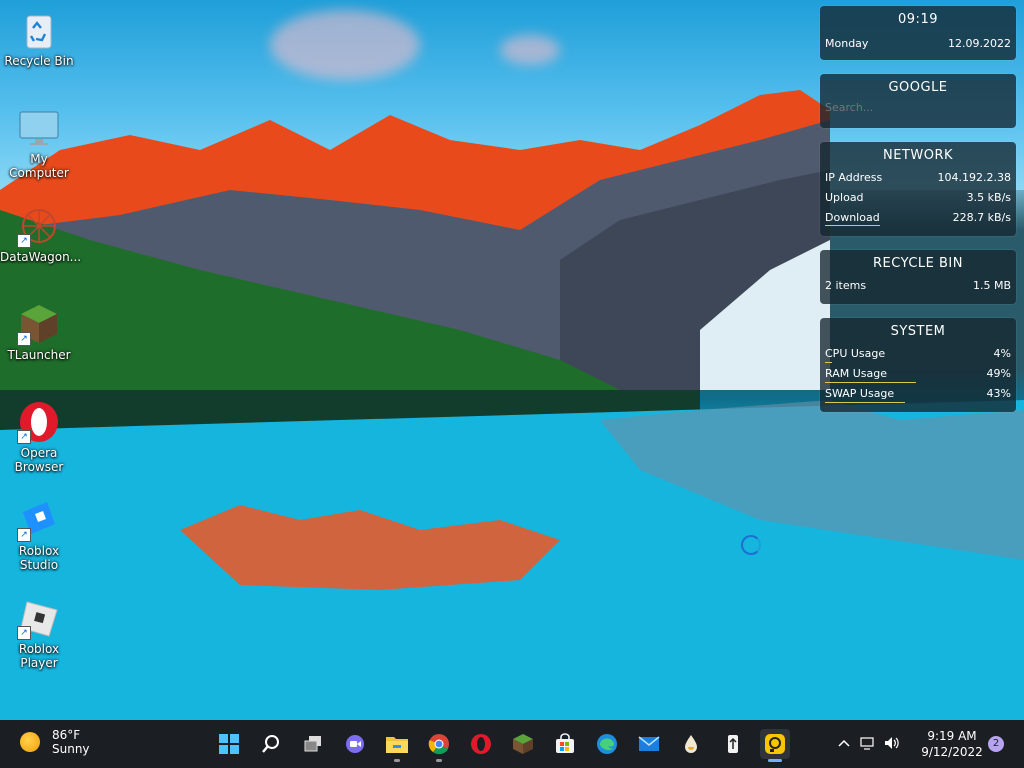 The height and width of the screenshot is (768, 1024). What do you see at coordinates (918, 155) in the screenshot?
I see `network-widget-title: NETWORK` at bounding box center [918, 155].